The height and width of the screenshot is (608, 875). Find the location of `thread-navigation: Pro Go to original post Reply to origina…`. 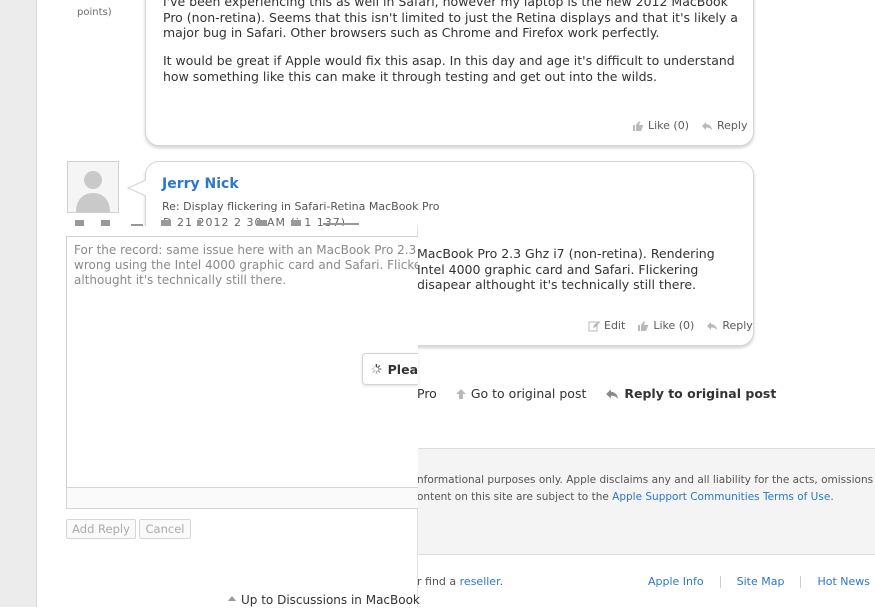

thread-navigation: Pro Go to original post Reply to origina… is located at coordinates (596, 393).